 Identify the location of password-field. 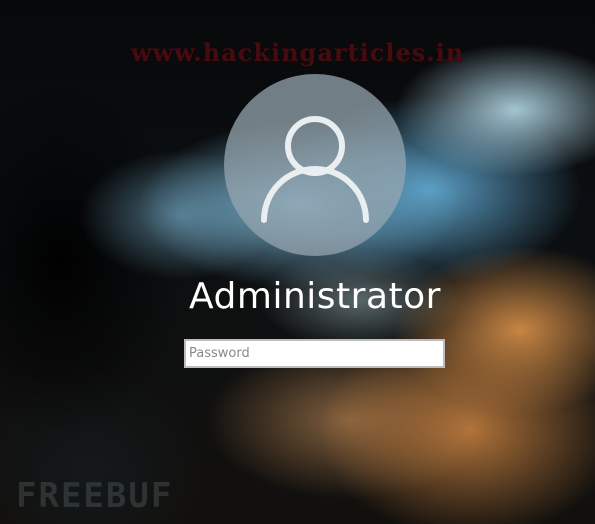
(314, 353).